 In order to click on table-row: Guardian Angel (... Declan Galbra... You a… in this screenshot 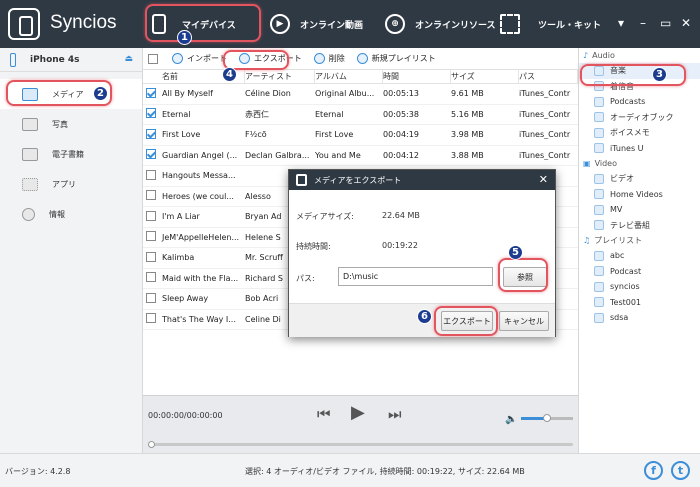, I will do `click(360, 156)`.